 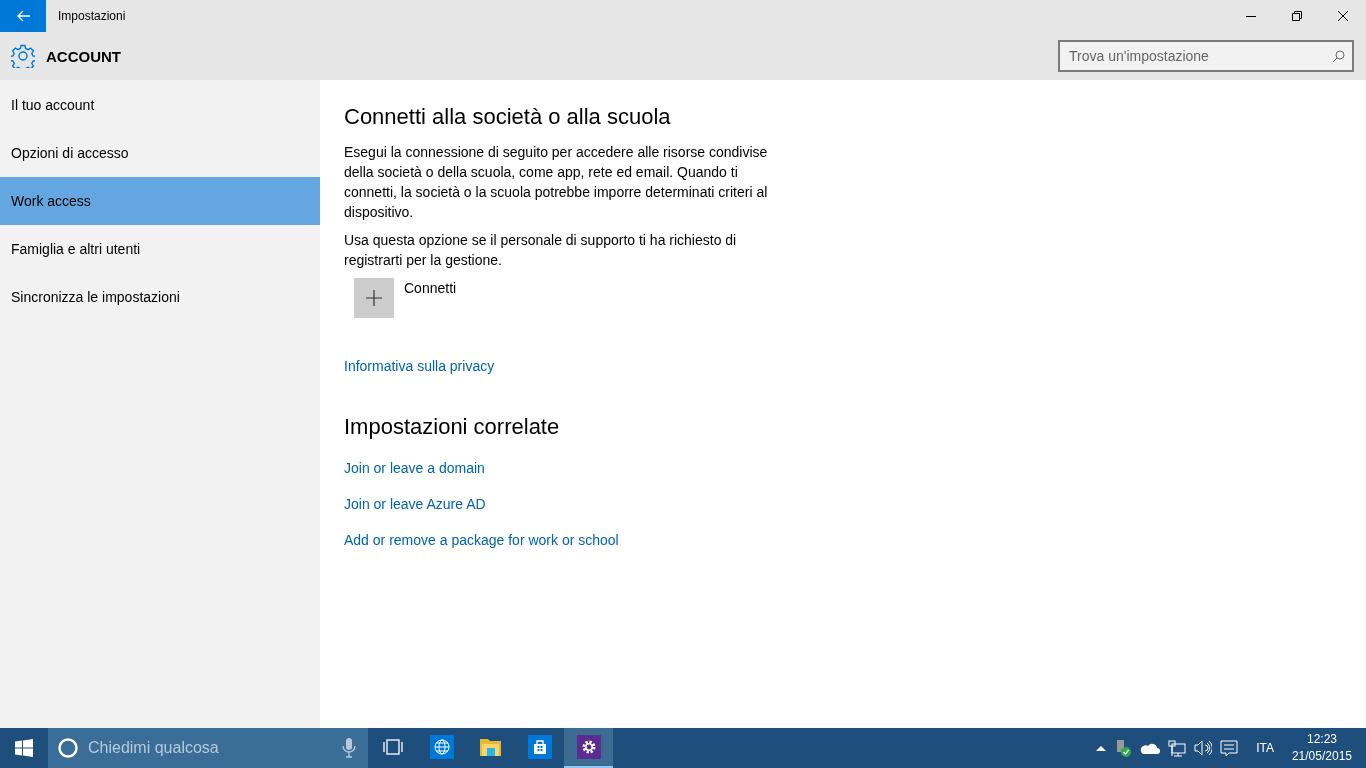 What do you see at coordinates (441, 747) in the screenshot?
I see `globe-icon` at bounding box center [441, 747].